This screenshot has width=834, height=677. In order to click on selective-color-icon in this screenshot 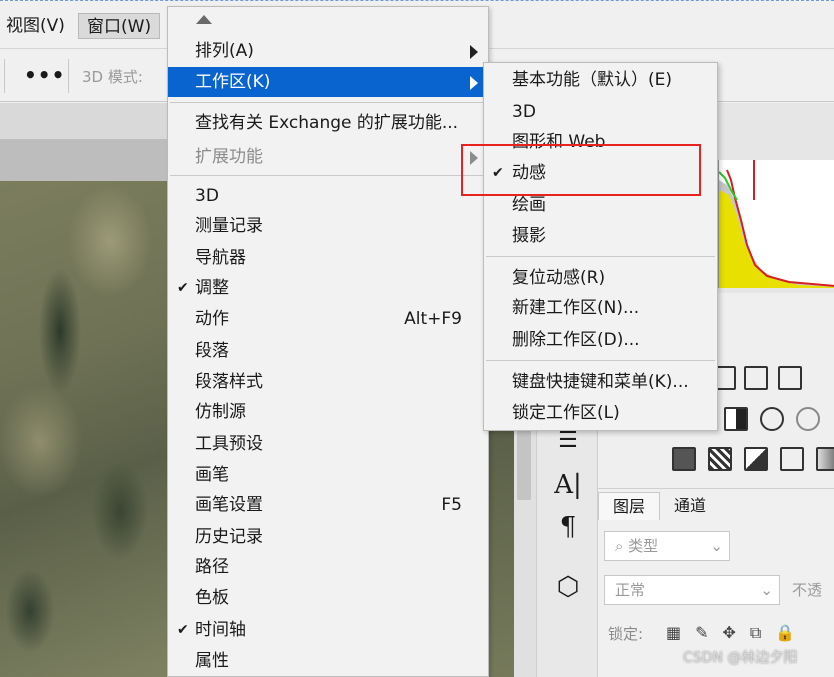, I will do `click(825, 459)`.